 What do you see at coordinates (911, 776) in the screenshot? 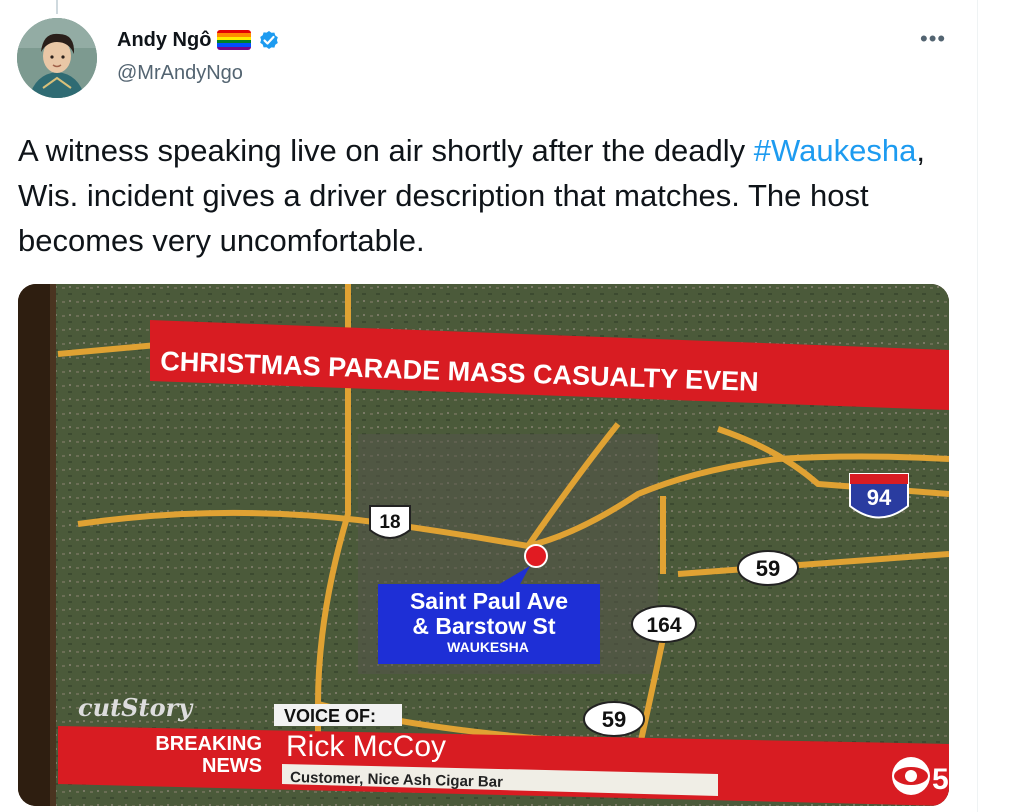
I see `cbs-eye-icon` at bounding box center [911, 776].